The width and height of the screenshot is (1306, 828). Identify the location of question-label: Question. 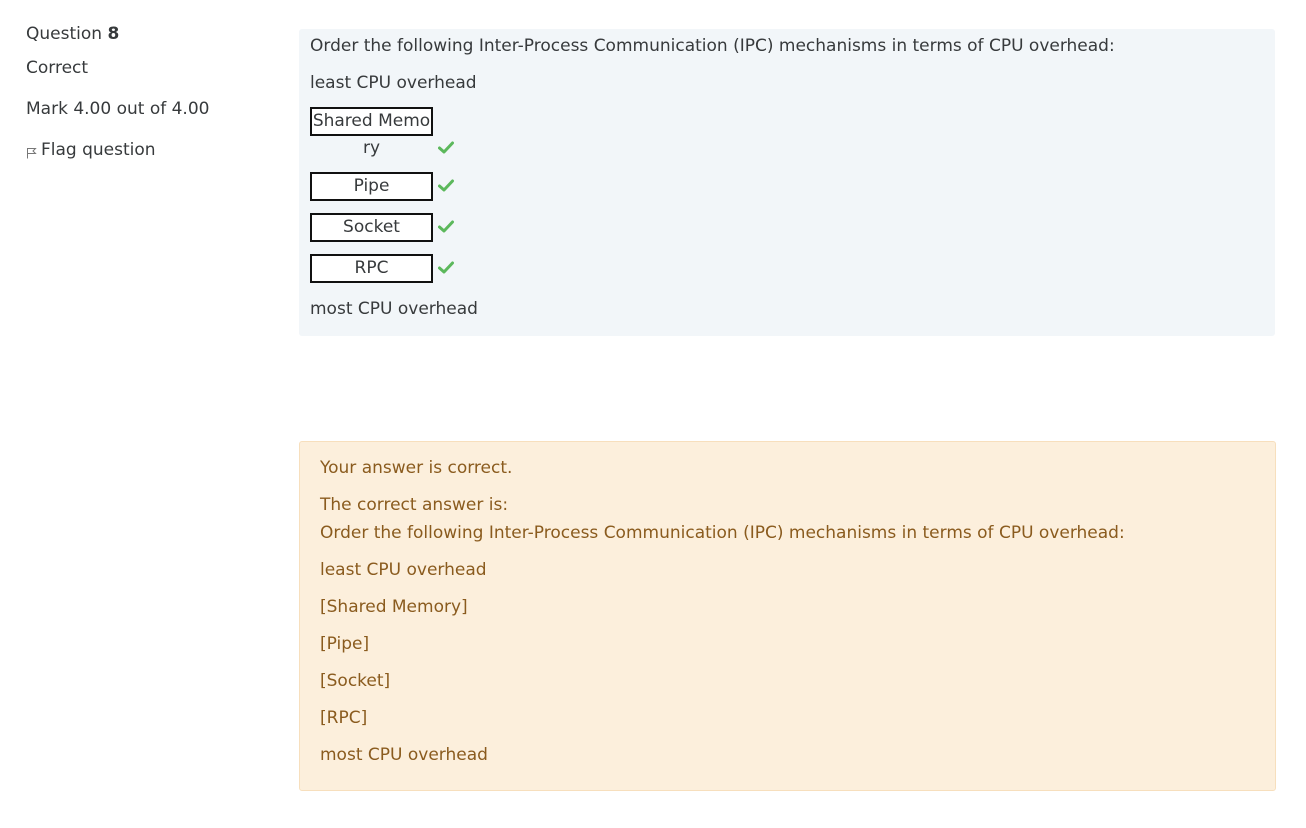
(64, 34).